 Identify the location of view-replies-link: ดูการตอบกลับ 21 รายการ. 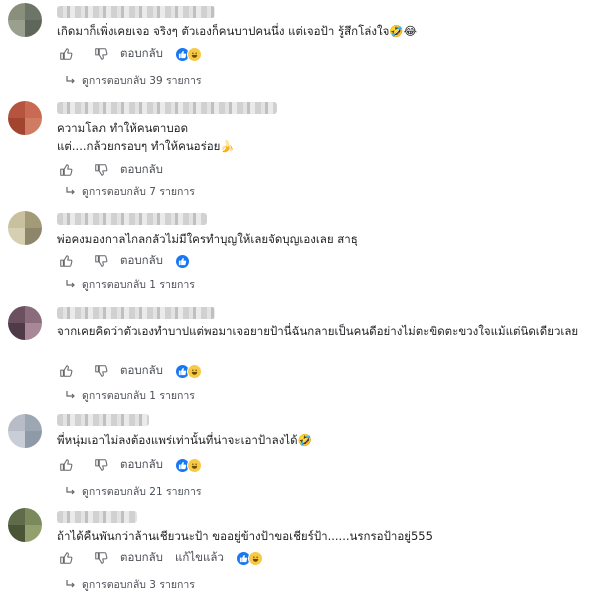
(134, 491).